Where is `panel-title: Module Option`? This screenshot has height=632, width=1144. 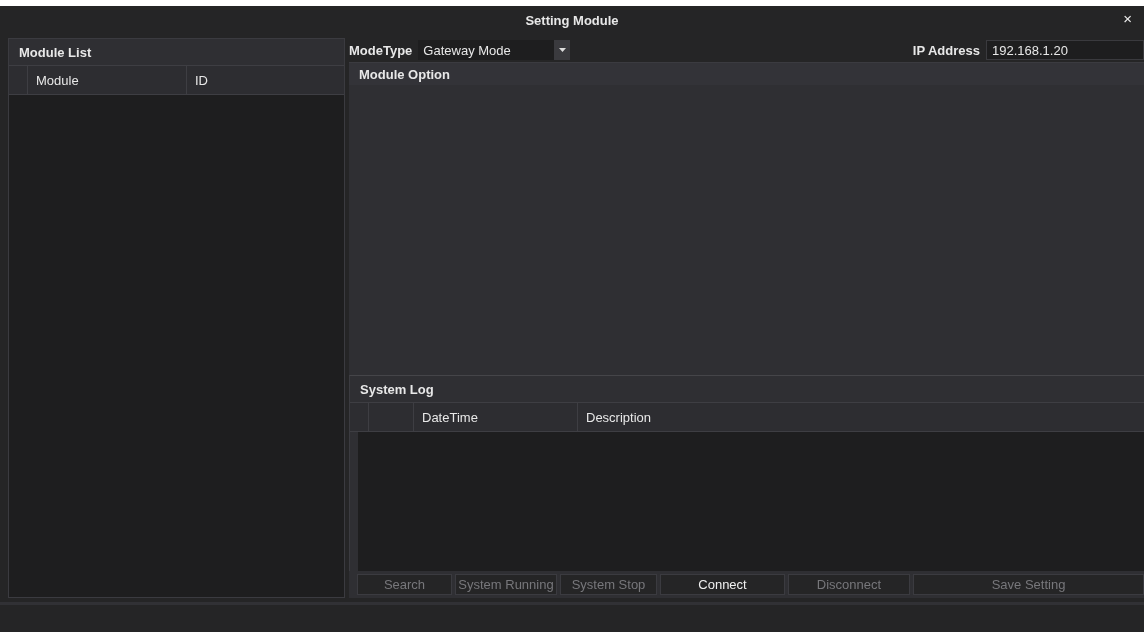
panel-title: Module Option is located at coordinates (746, 74).